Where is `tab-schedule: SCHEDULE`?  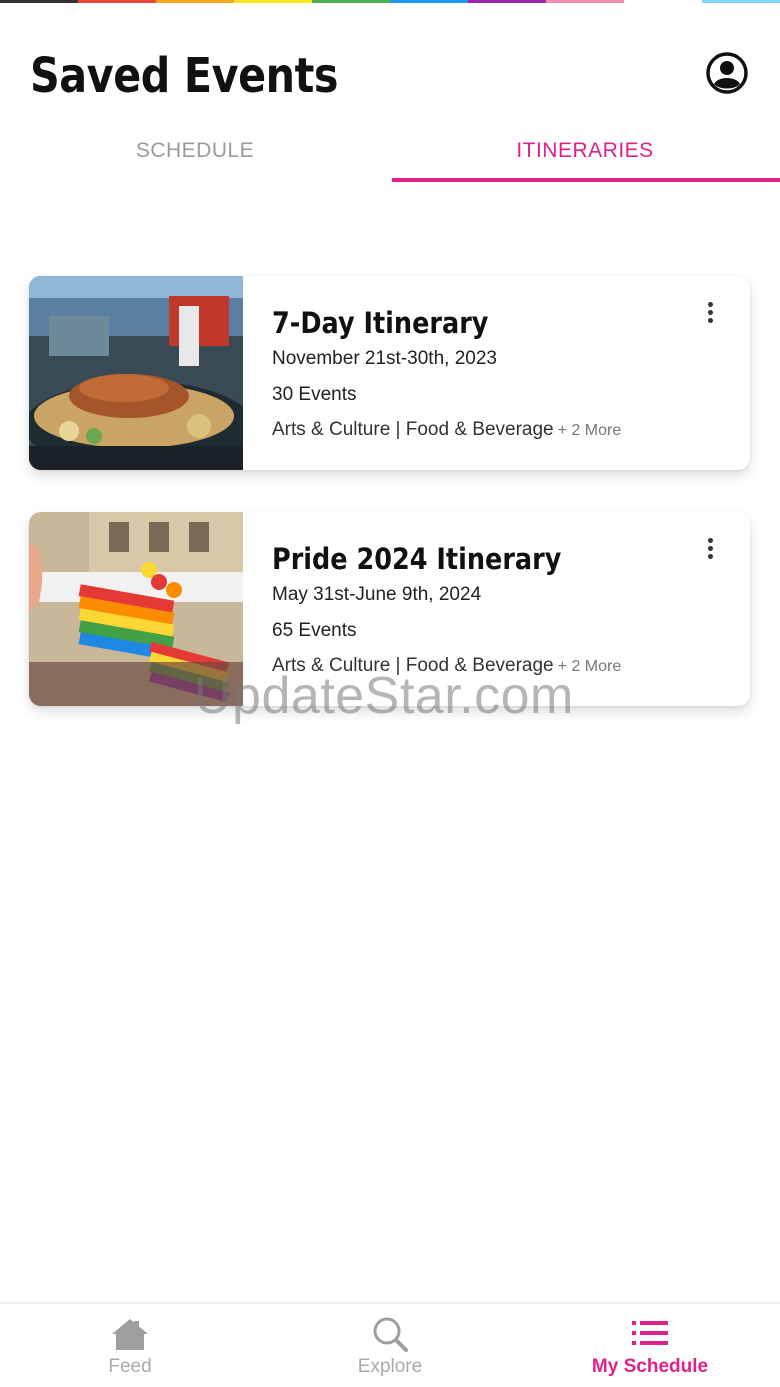
tab-schedule: SCHEDULE is located at coordinates (195, 155).